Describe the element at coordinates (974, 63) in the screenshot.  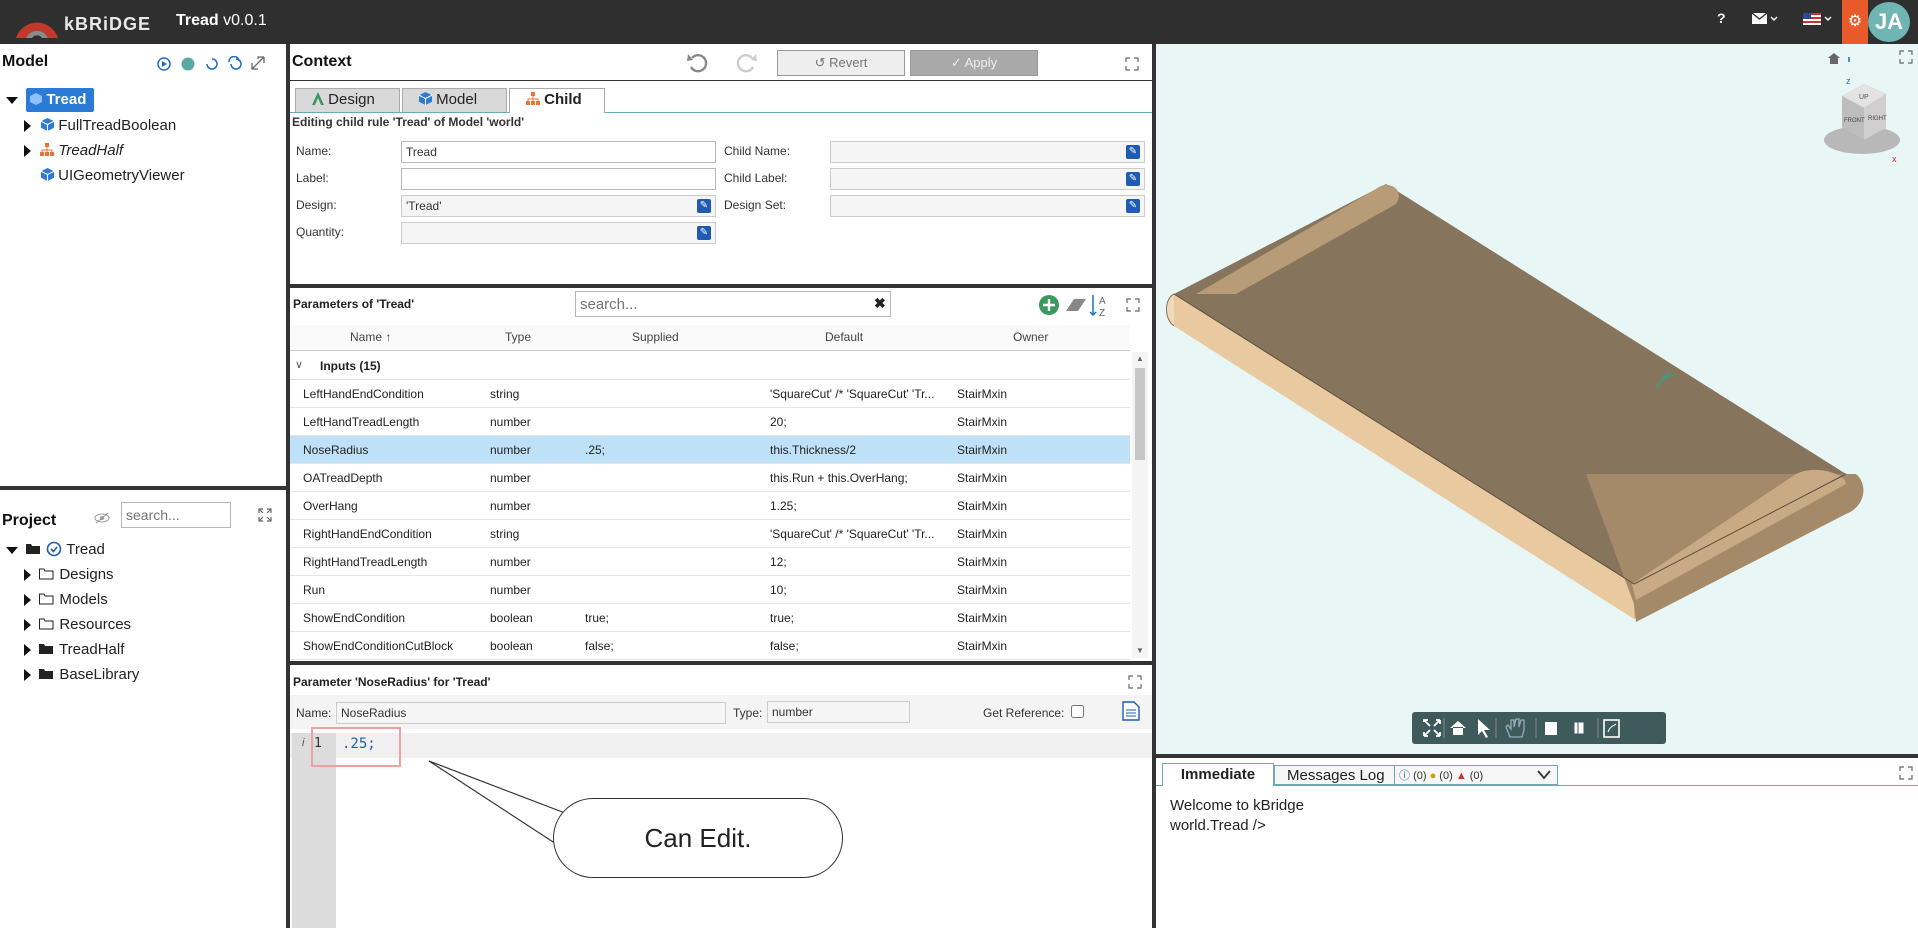
I see `apply-button: ✓ Apply` at that location.